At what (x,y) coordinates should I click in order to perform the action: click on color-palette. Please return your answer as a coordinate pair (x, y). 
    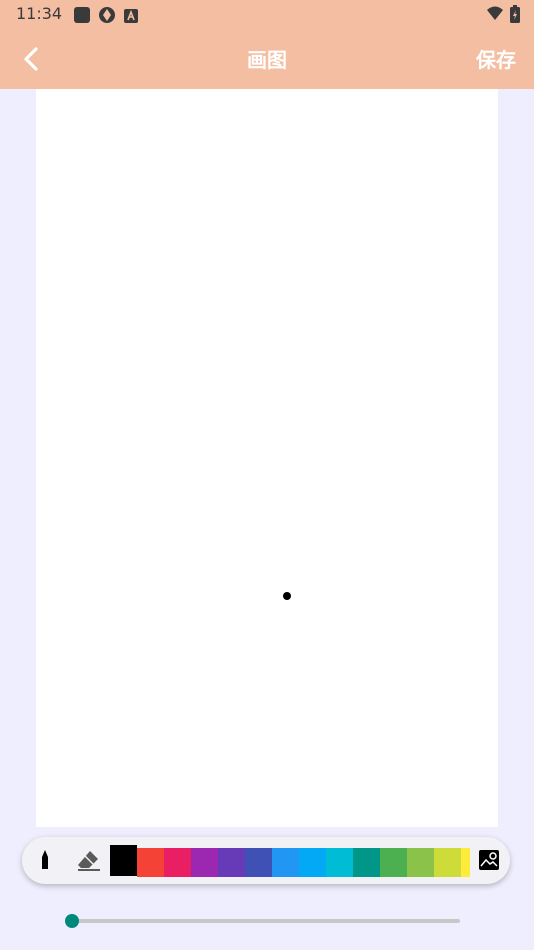
    Looking at the image, I should click on (290, 861).